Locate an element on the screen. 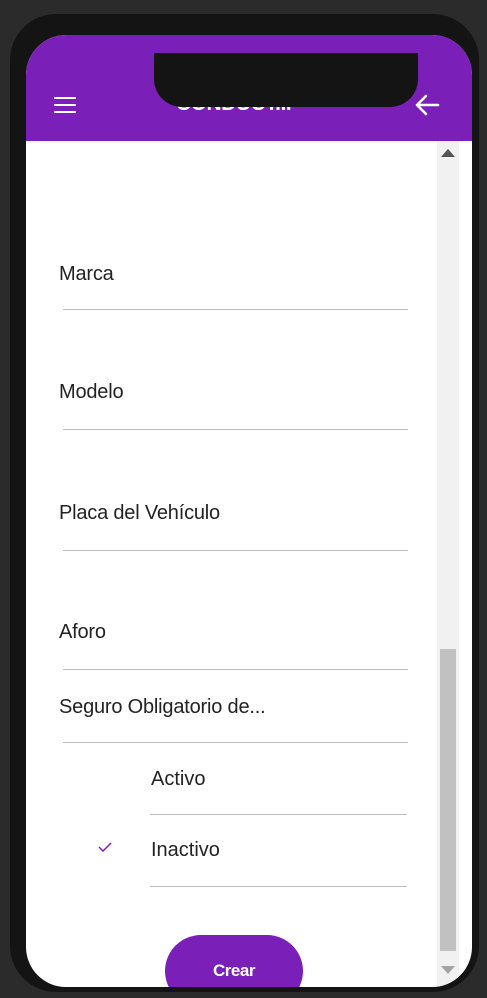 The image size is (487, 998). modelo-field is located at coordinates (235, 369).